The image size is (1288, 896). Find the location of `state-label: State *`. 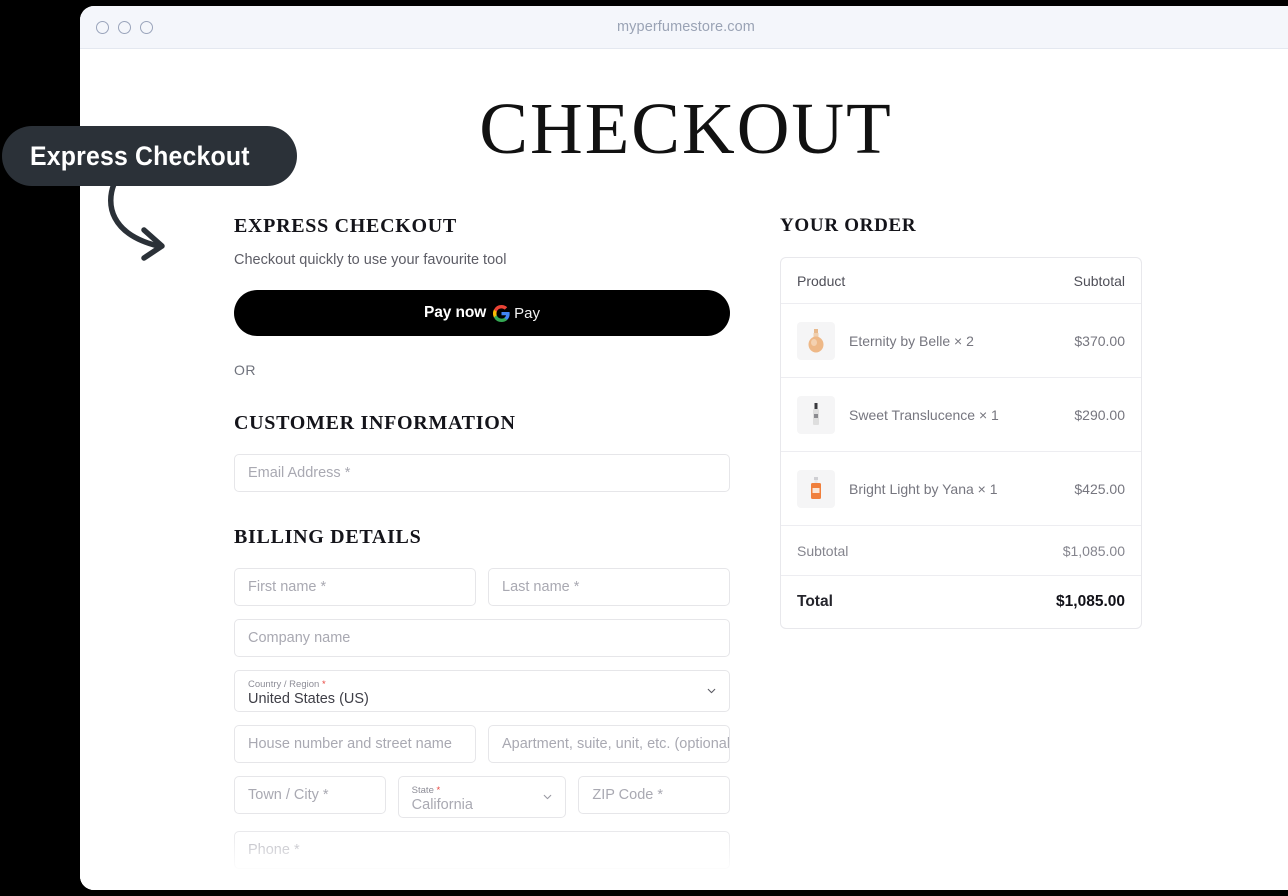

state-label: State * is located at coordinates (426, 790).